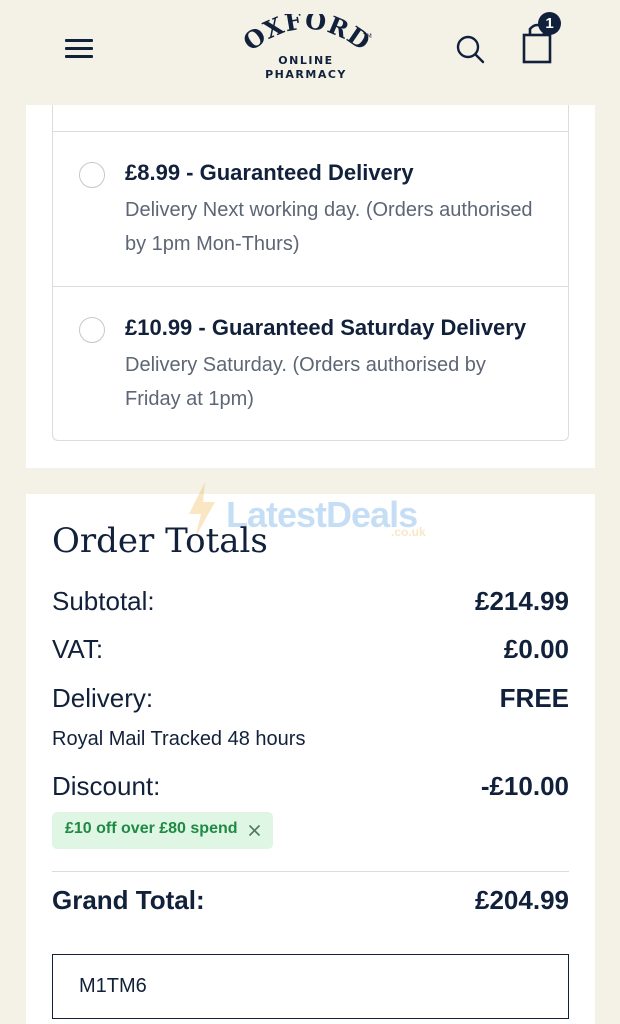  I want to click on logo-line-pharmacy: PHARMACY, so click(306, 74).